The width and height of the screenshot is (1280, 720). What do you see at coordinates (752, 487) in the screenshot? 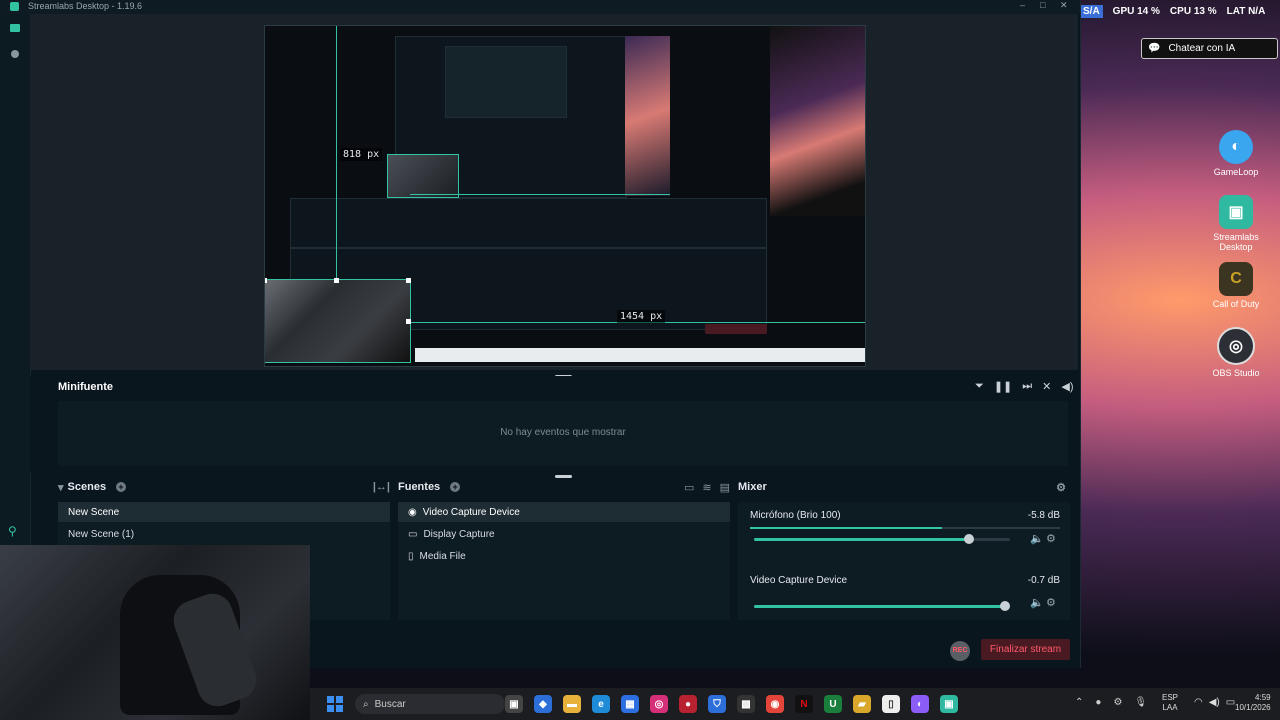
I see `mixer-title: Mixer` at bounding box center [752, 487].